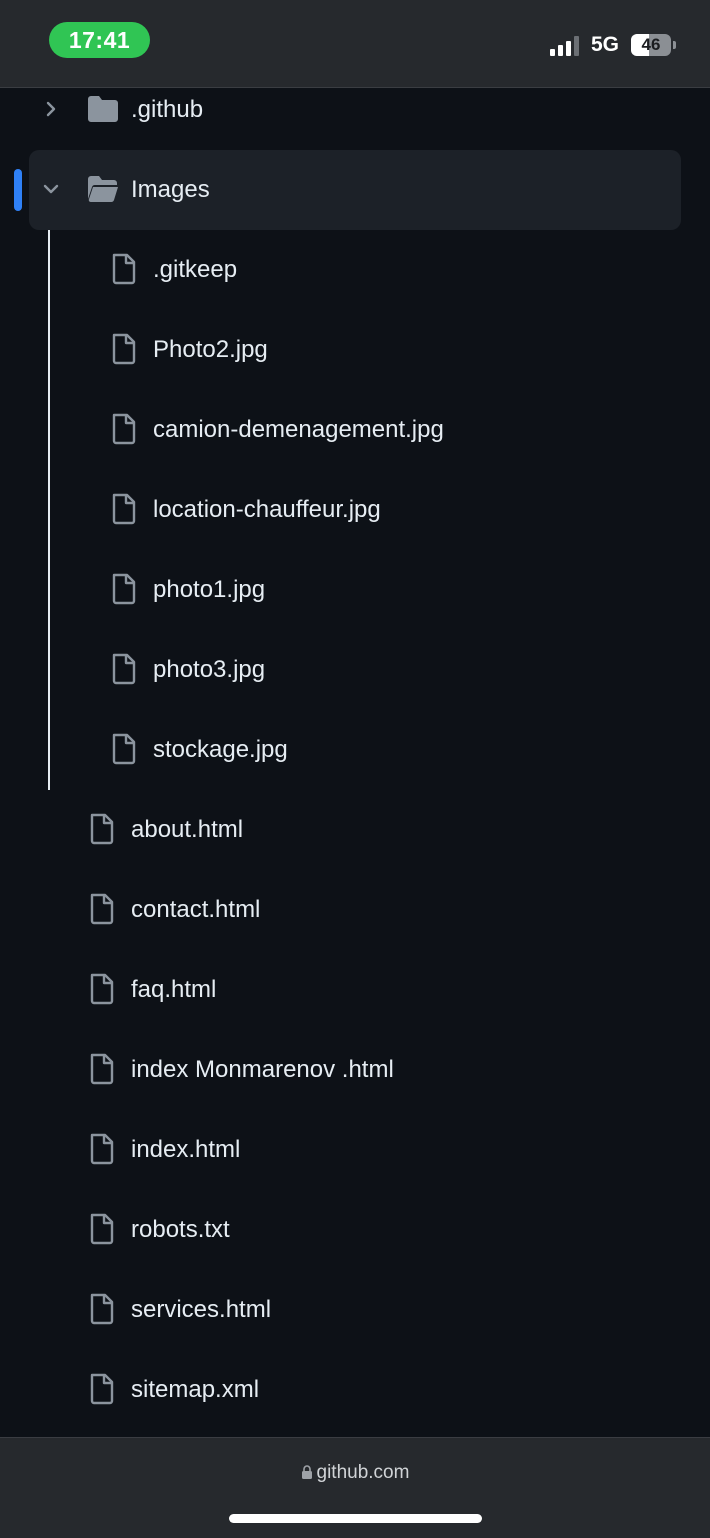  What do you see at coordinates (355, 670) in the screenshot?
I see `file-row: photo3.jpg` at bounding box center [355, 670].